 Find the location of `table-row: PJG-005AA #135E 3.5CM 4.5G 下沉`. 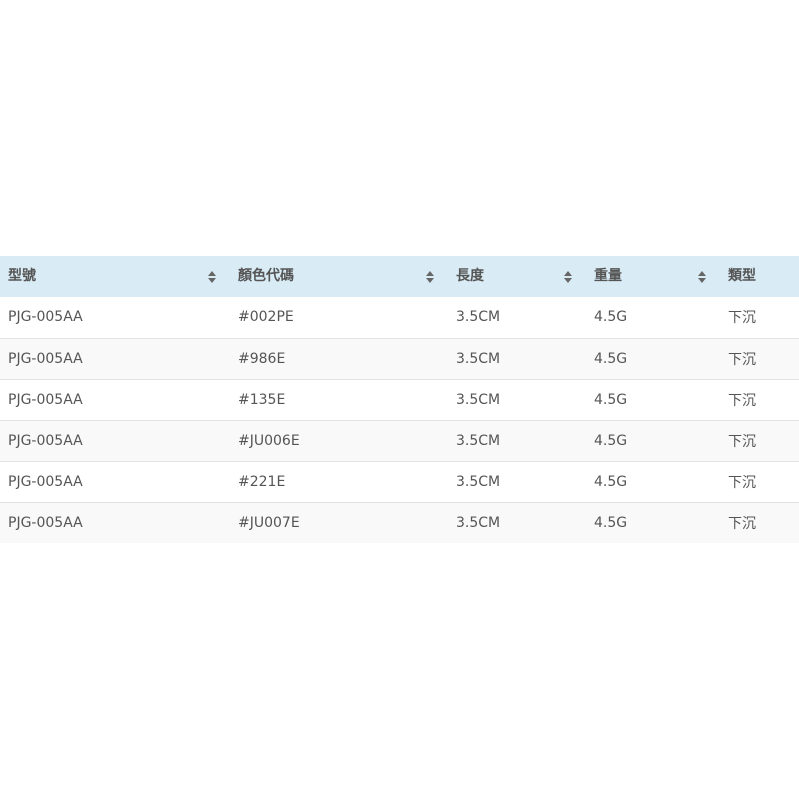

table-row: PJG-005AA #135E 3.5CM 4.5G 下沉 is located at coordinates (399, 399).